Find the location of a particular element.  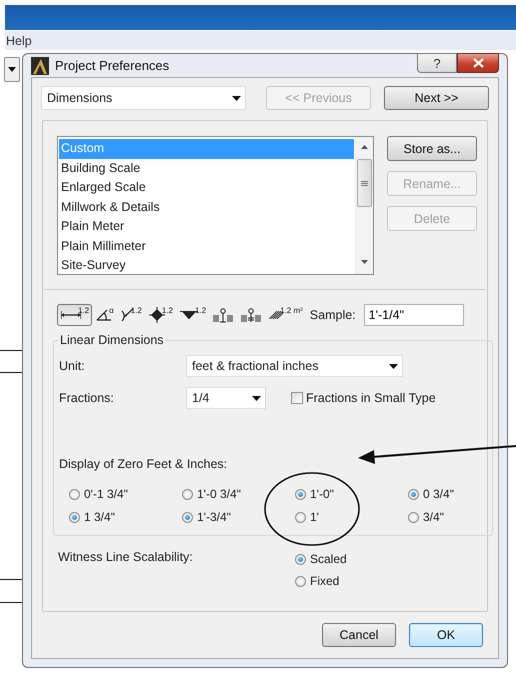

fractions-dropdown: 1/4 is located at coordinates (226, 398).